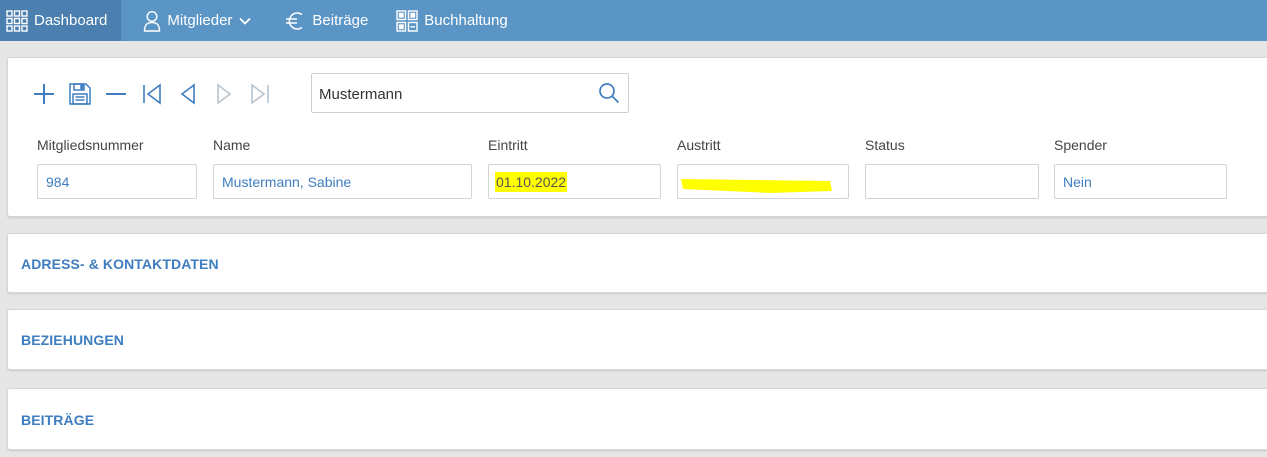 This screenshot has width=1267, height=457. I want to click on remove-button, so click(116, 94).